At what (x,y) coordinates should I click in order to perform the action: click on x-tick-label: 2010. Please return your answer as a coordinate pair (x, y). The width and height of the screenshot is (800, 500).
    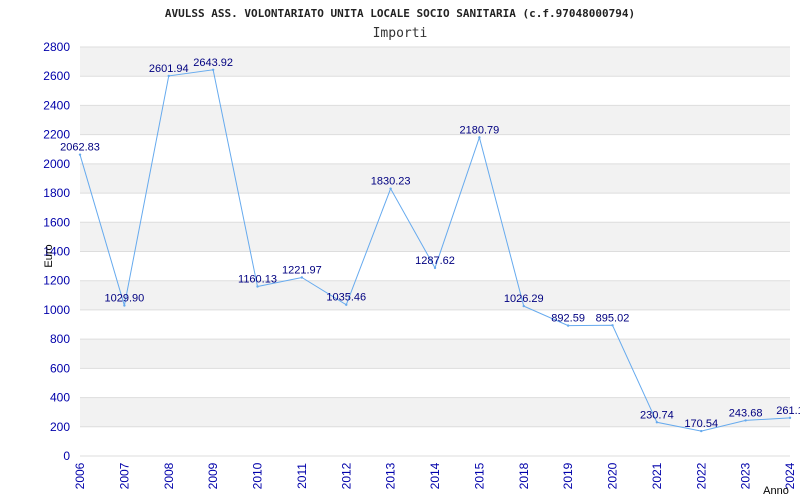
    Looking at the image, I should click on (258, 475).